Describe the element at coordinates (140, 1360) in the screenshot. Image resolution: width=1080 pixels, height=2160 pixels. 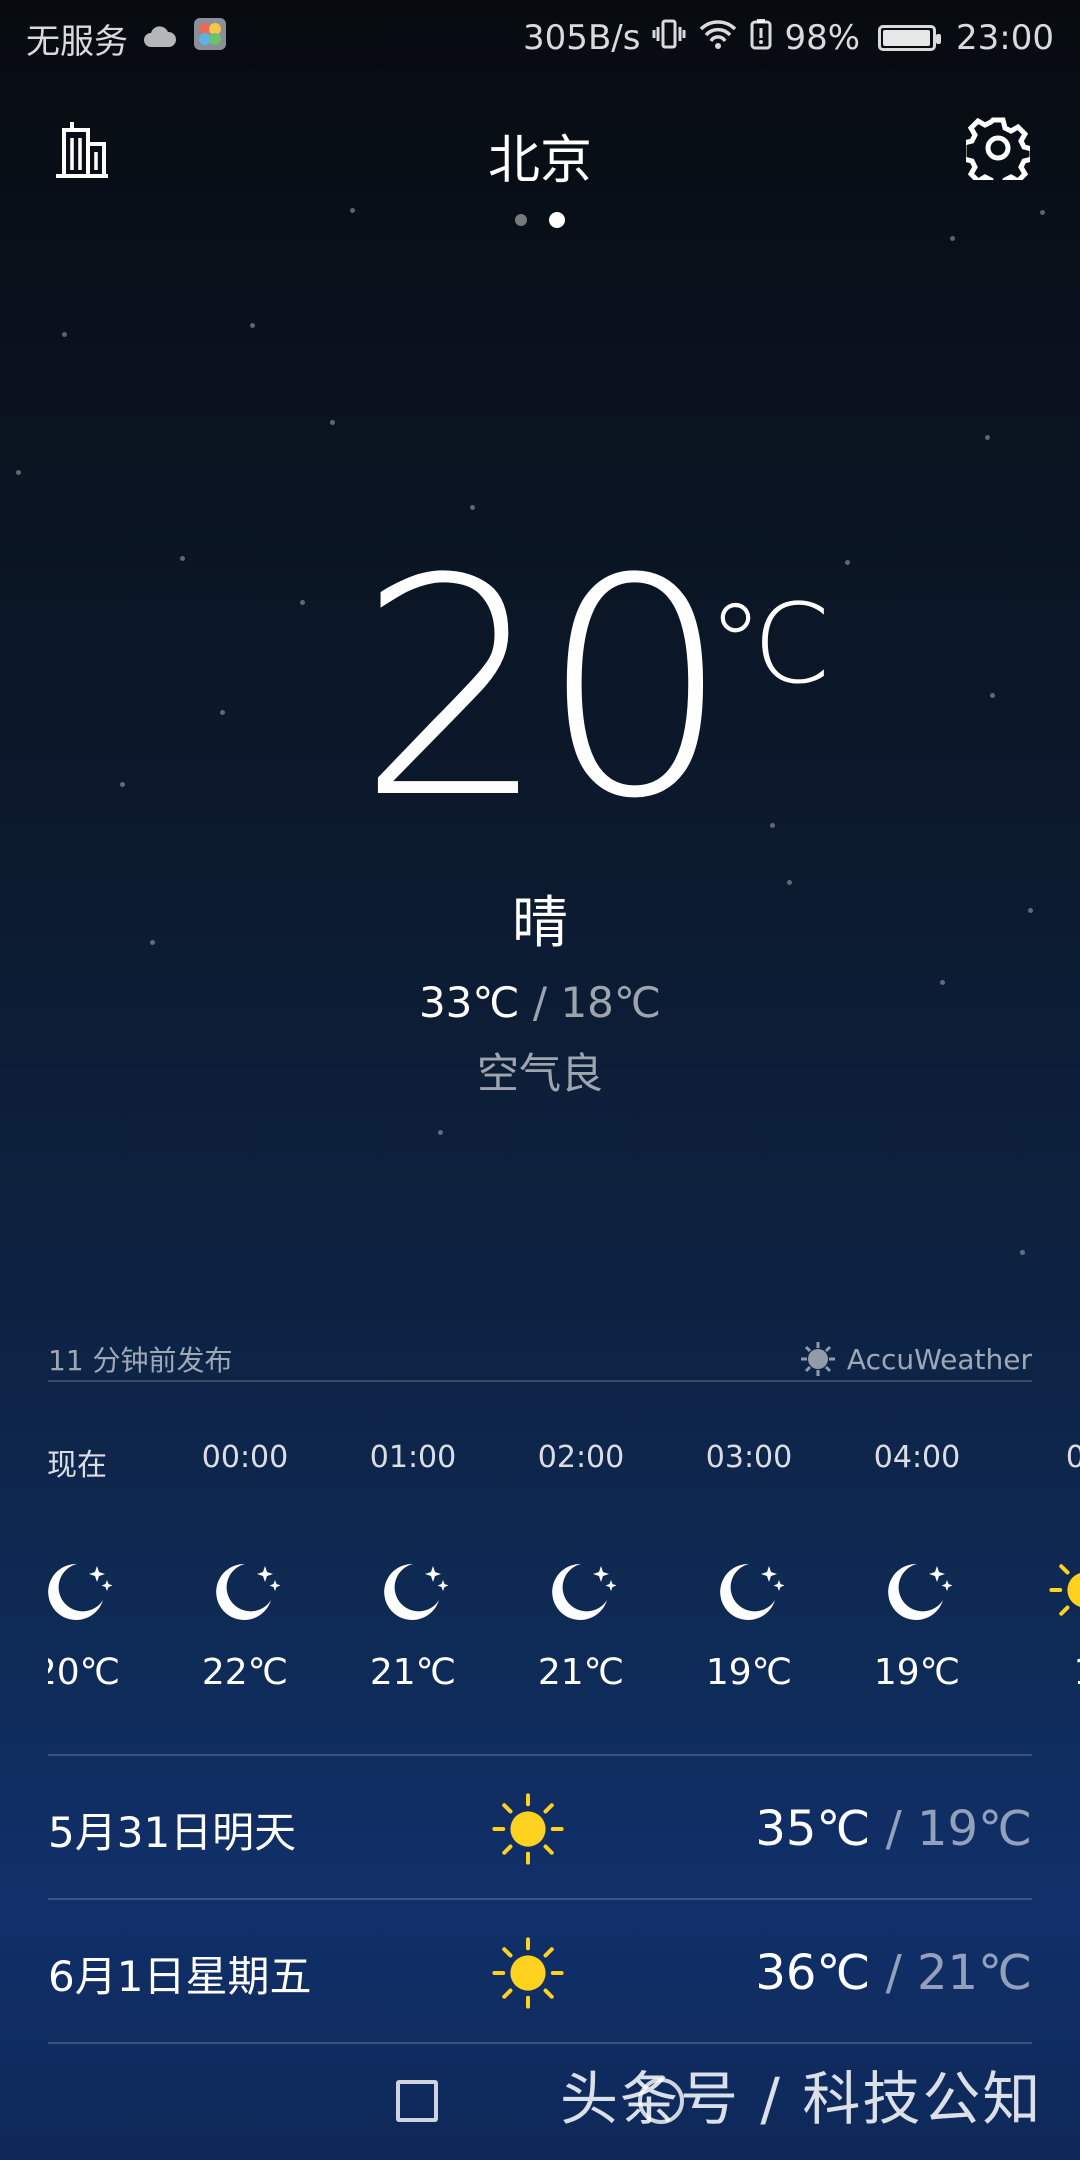
I see `publish-time: 11 分钟前发布` at that location.